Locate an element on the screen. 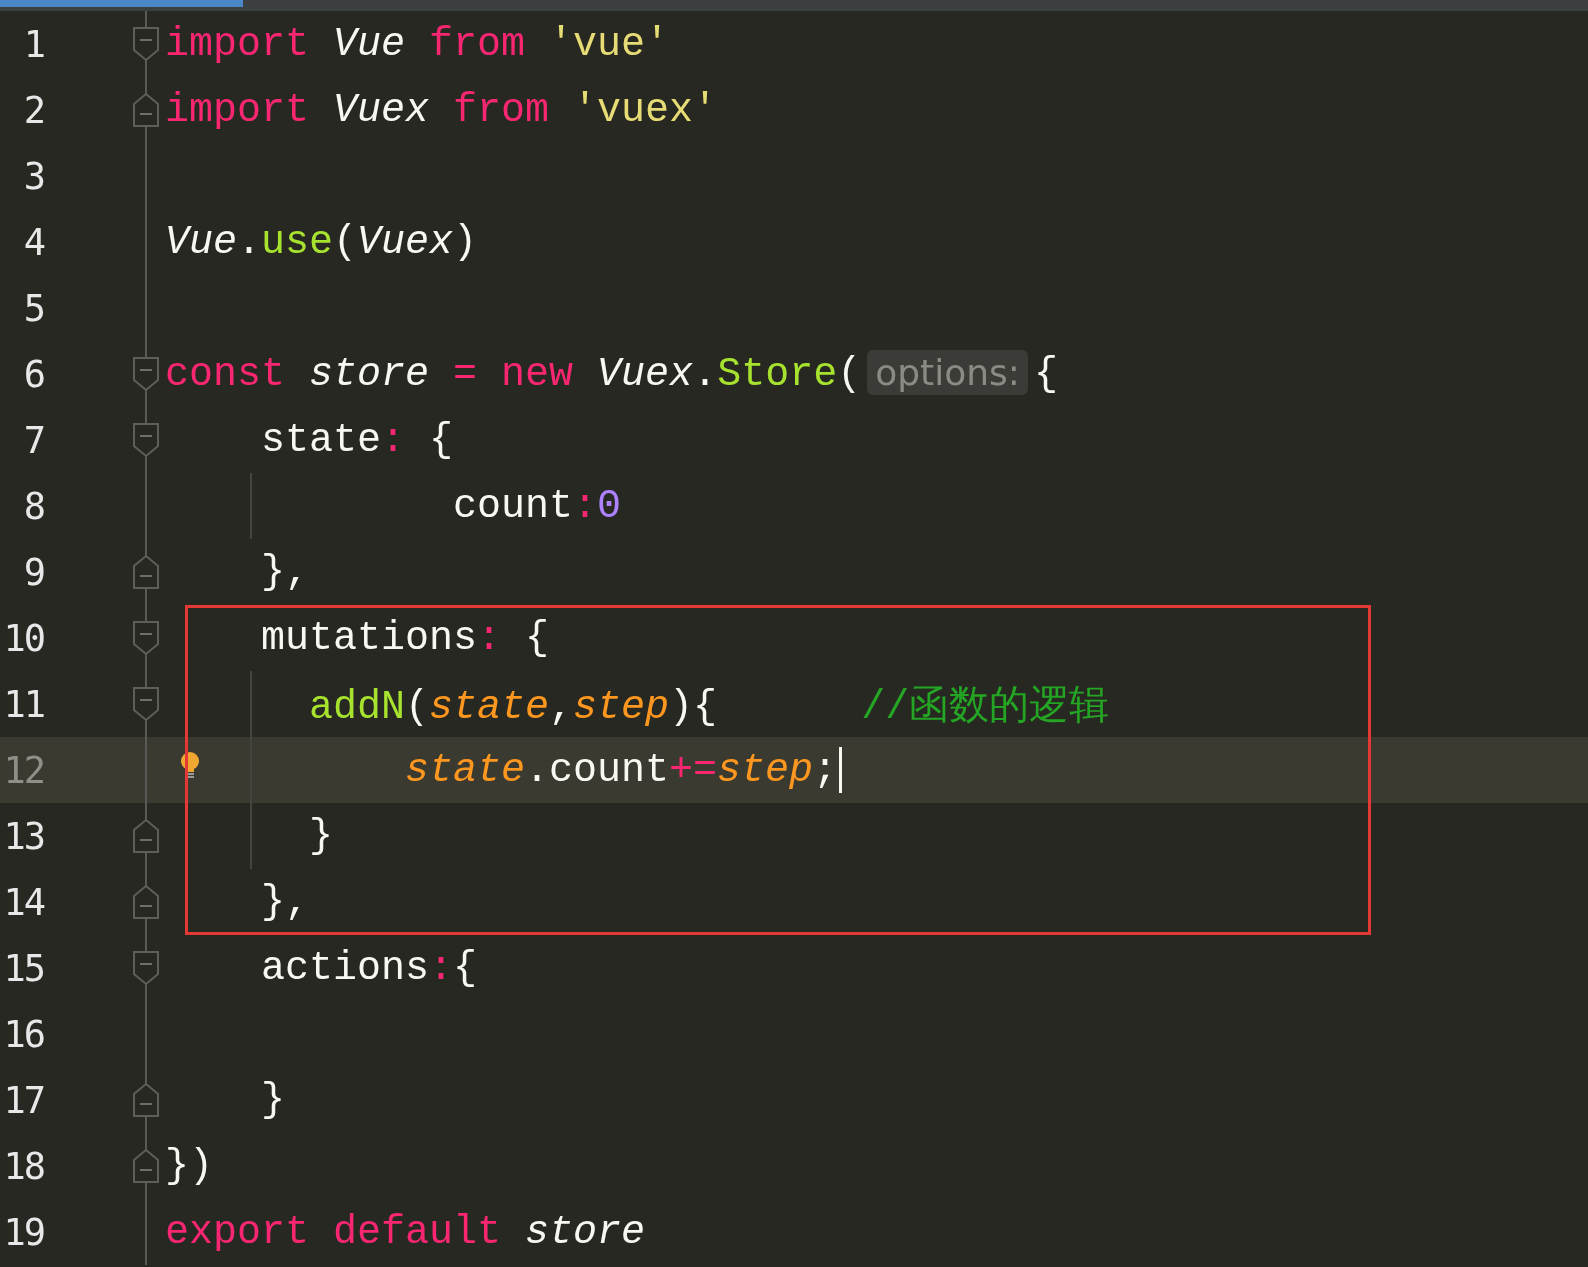 The width and height of the screenshot is (1588, 1267). code-line: import Vuex from 'vuex' is located at coordinates (441, 110).